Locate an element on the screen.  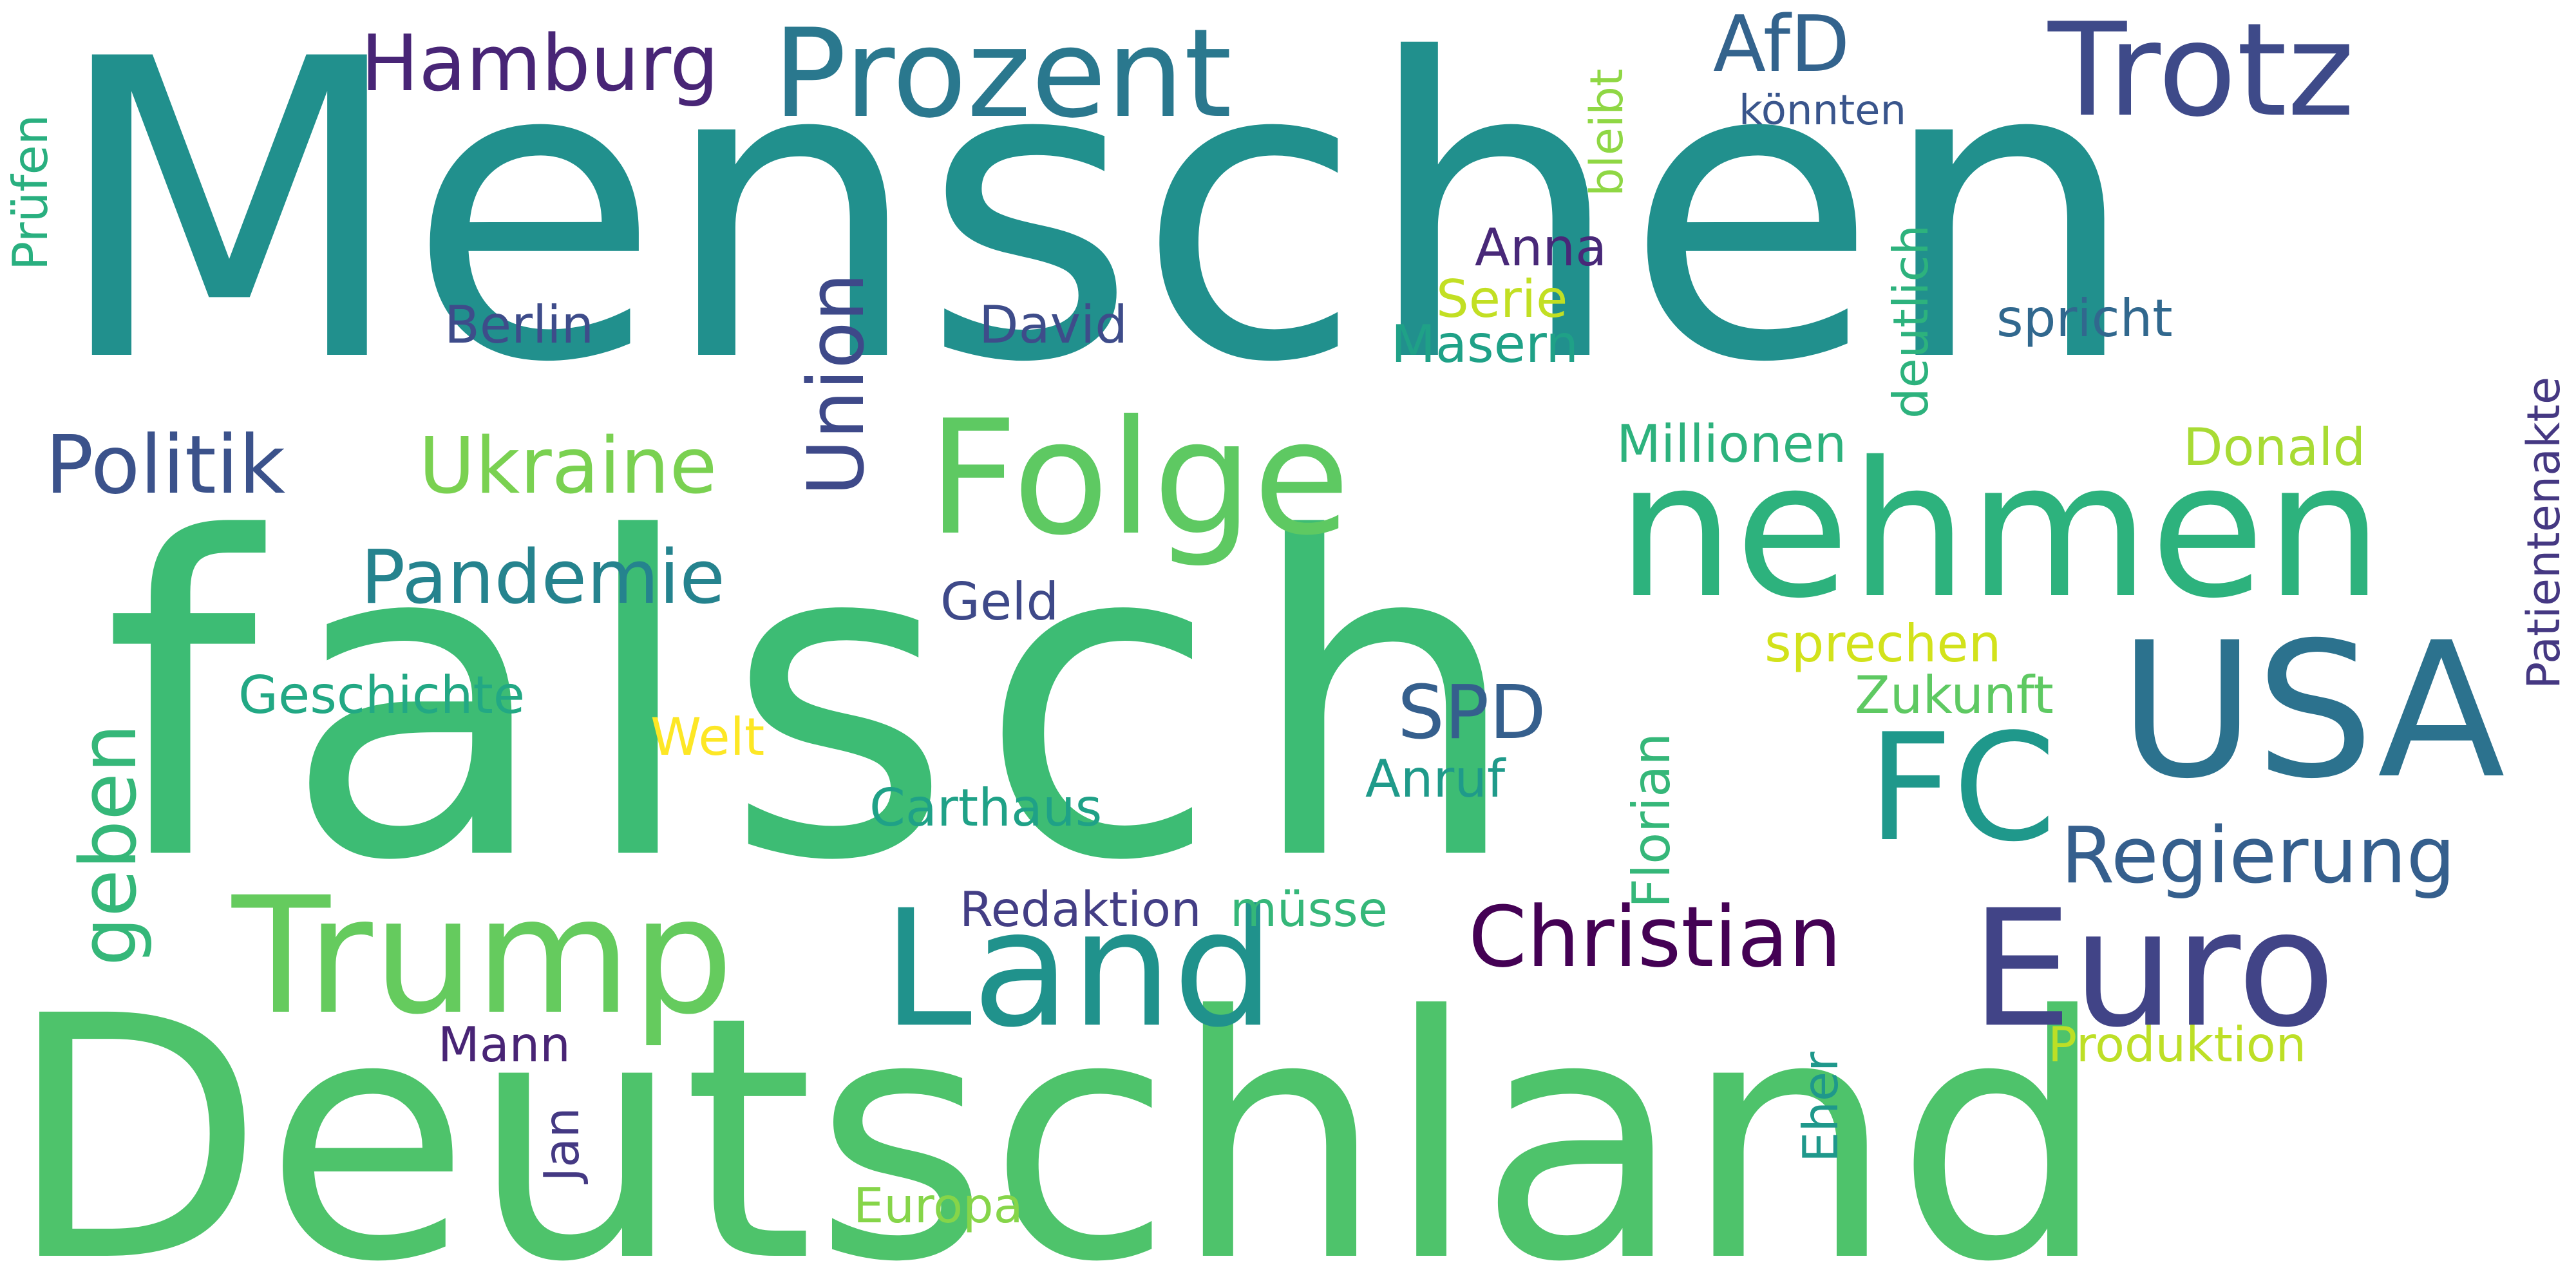
word-pruefen: Prüfen is located at coordinates (30, 192).